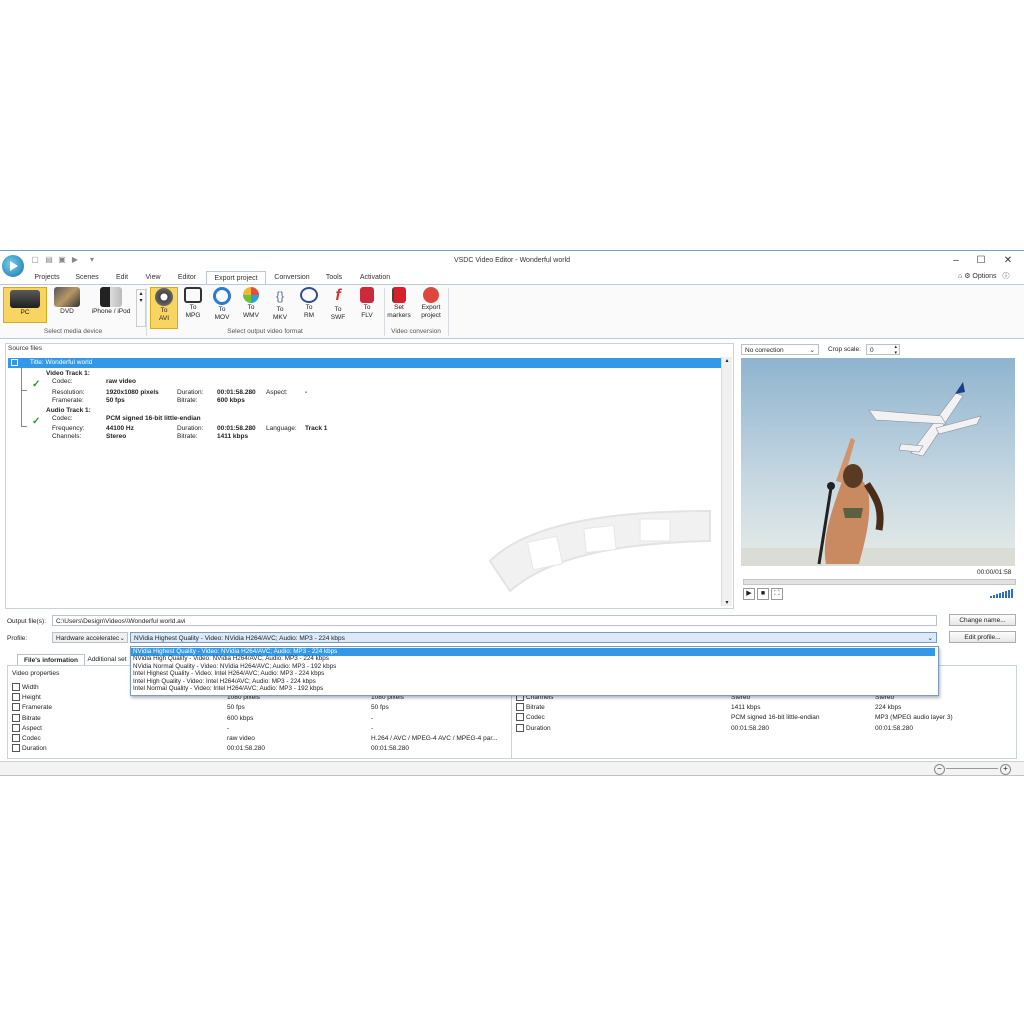 Image resolution: width=1024 pixels, height=1024 pixels. Describe the element at coordinates (535, 718) in the screenshot. I see `audio-prop-name: Codec` at that location.